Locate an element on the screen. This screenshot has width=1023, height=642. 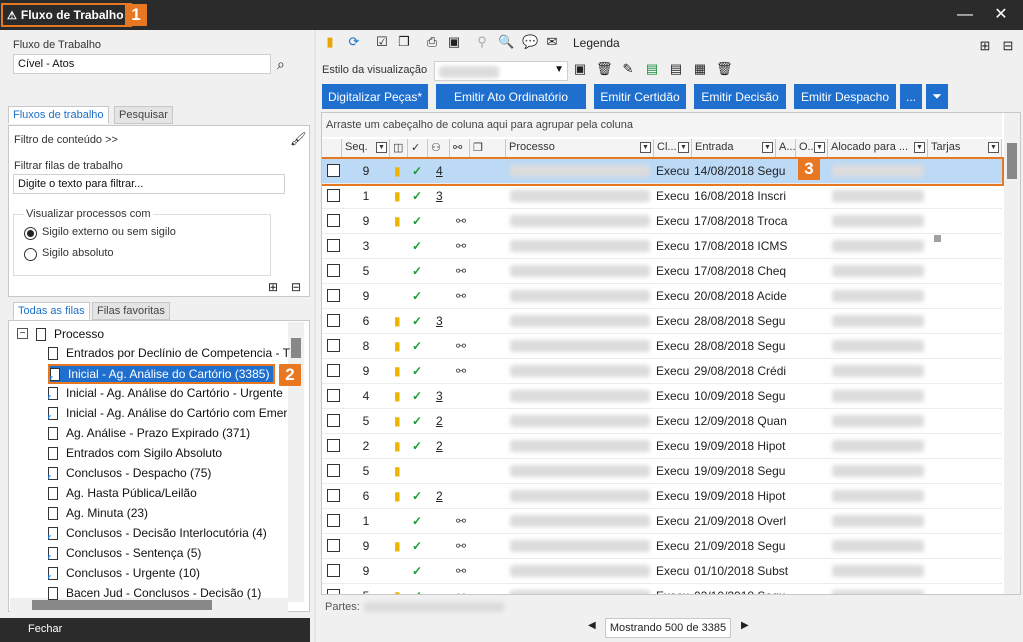
tab-pesquisar: Pesquisar is located at coordinates (143, 115).